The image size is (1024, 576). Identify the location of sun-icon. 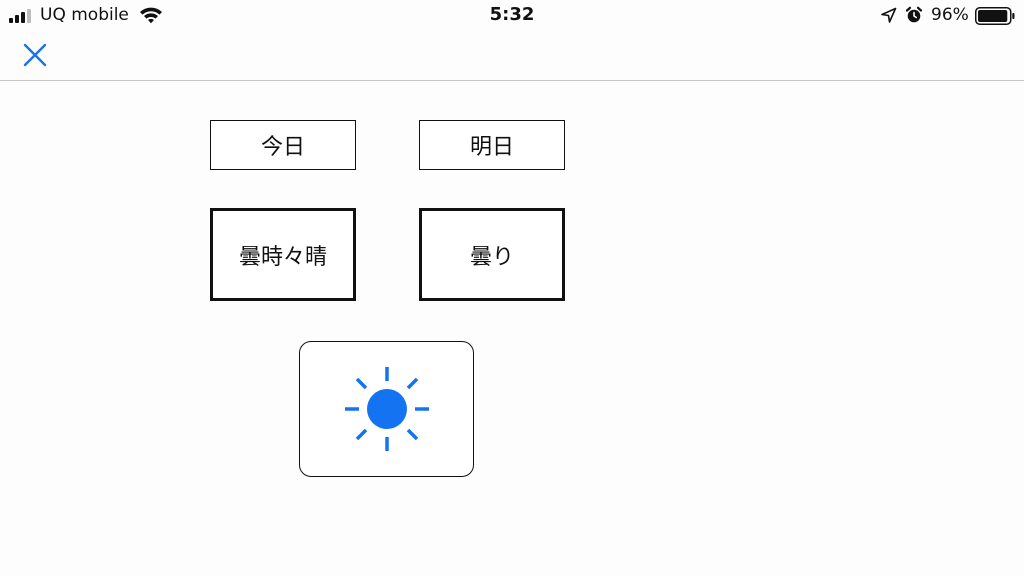
(386, 409).